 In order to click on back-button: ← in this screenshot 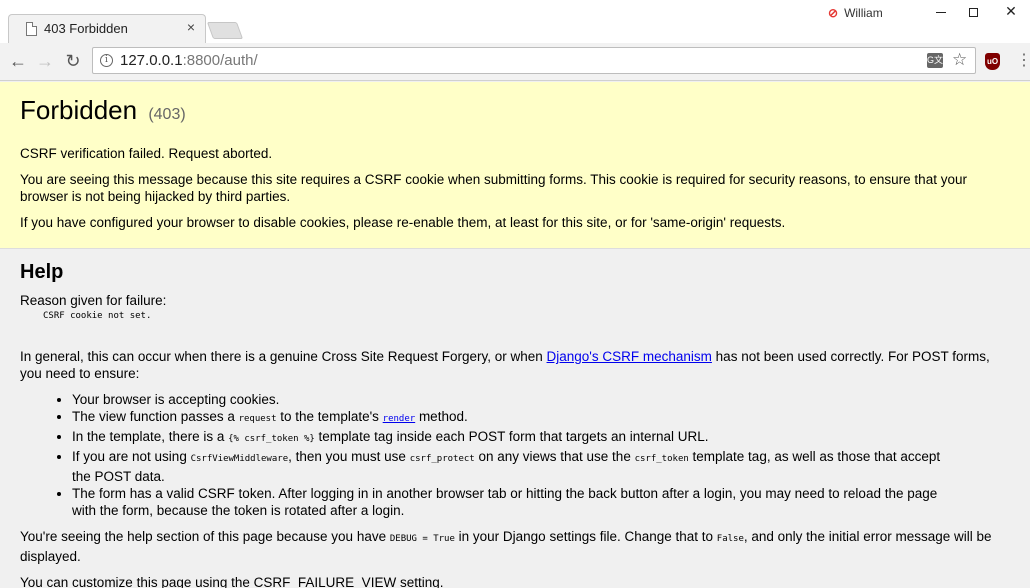, I will do `click(18, 61)`.